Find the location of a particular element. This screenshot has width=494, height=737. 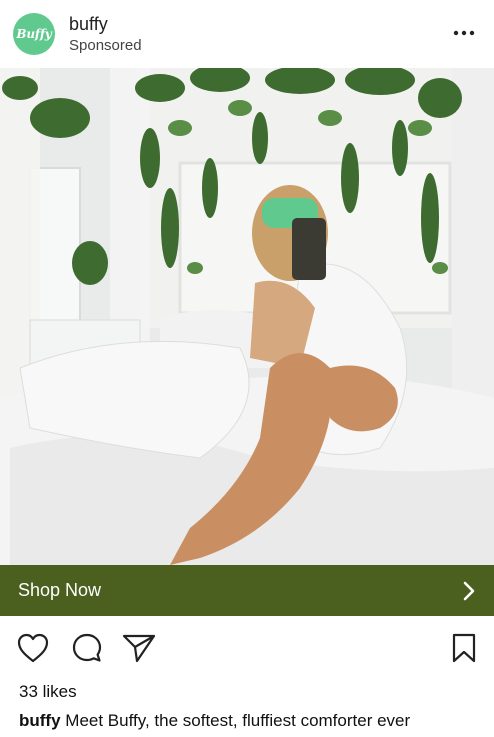

bookmark-icon is located at coordinates (464, 648).